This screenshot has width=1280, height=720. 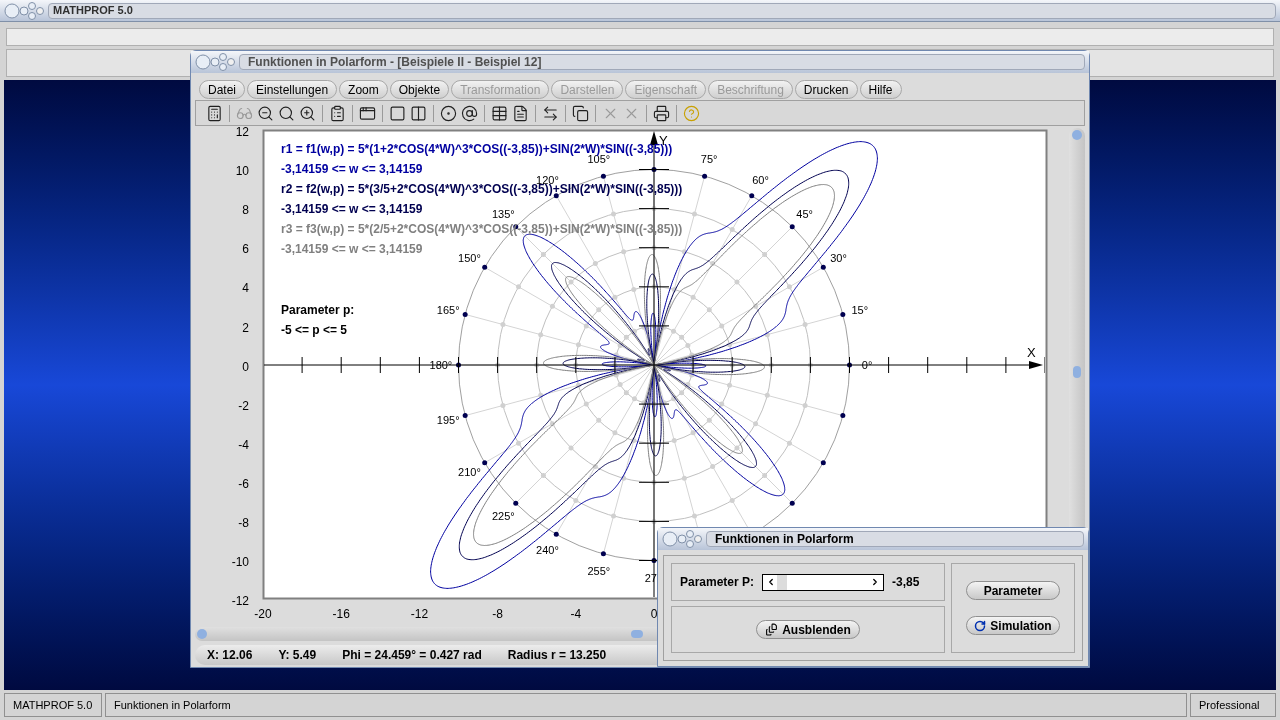 What do you see at coordinates (662, 62) in the screenshot?
I see `title-field: Funktionen in Polarform - [Beispiele II - Beispiel 12]` at bounding box center [662, 62].